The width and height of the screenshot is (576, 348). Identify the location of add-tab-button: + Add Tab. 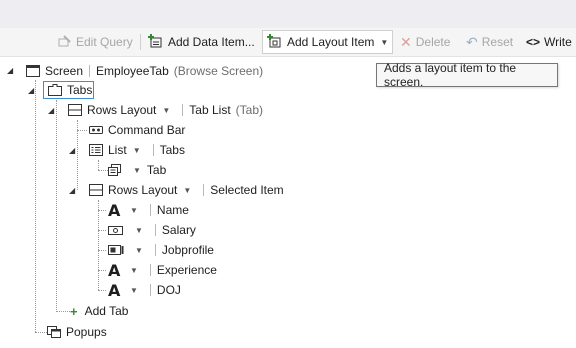
(99, 311).